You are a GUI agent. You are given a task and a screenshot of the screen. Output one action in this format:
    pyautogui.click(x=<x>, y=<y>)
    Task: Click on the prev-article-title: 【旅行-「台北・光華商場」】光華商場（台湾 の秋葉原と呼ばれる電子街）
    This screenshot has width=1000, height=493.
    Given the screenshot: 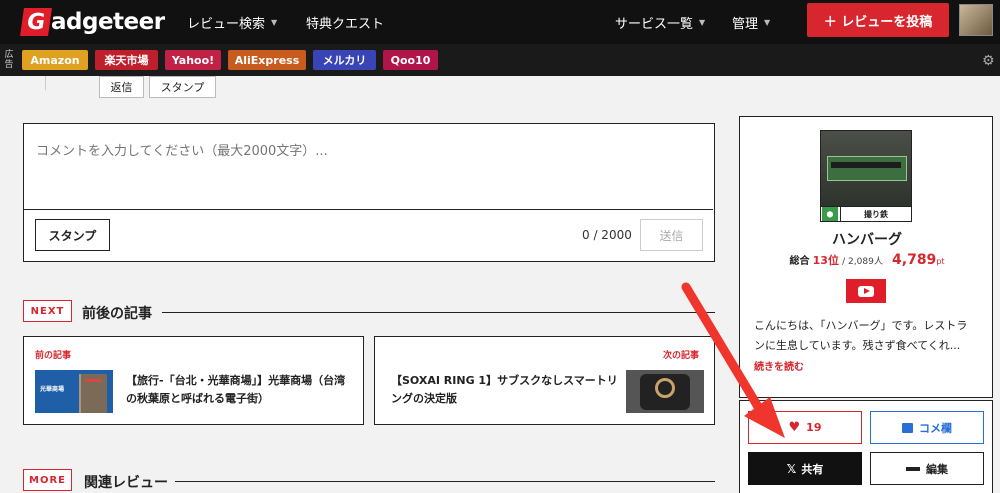 What is the action you would take?
    pyautogui.click(x=244, y=390)
    